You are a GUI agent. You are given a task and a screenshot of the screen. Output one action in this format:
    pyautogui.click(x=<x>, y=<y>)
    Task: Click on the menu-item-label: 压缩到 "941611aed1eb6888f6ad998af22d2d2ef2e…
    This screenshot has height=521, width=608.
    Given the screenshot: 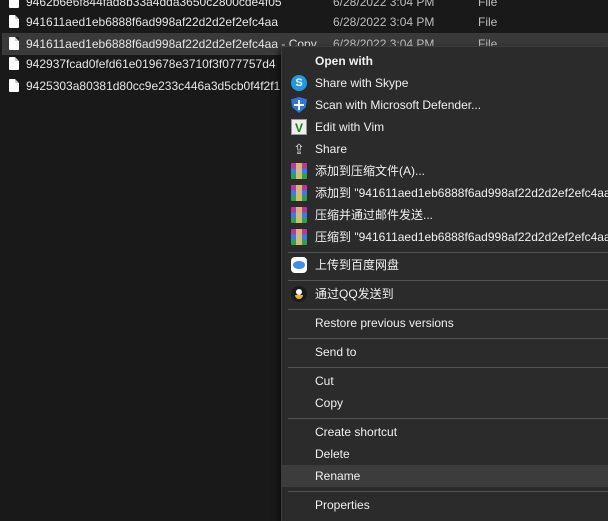 What is the action you would take?
    pyautogui.click(x=461, y=237)
    